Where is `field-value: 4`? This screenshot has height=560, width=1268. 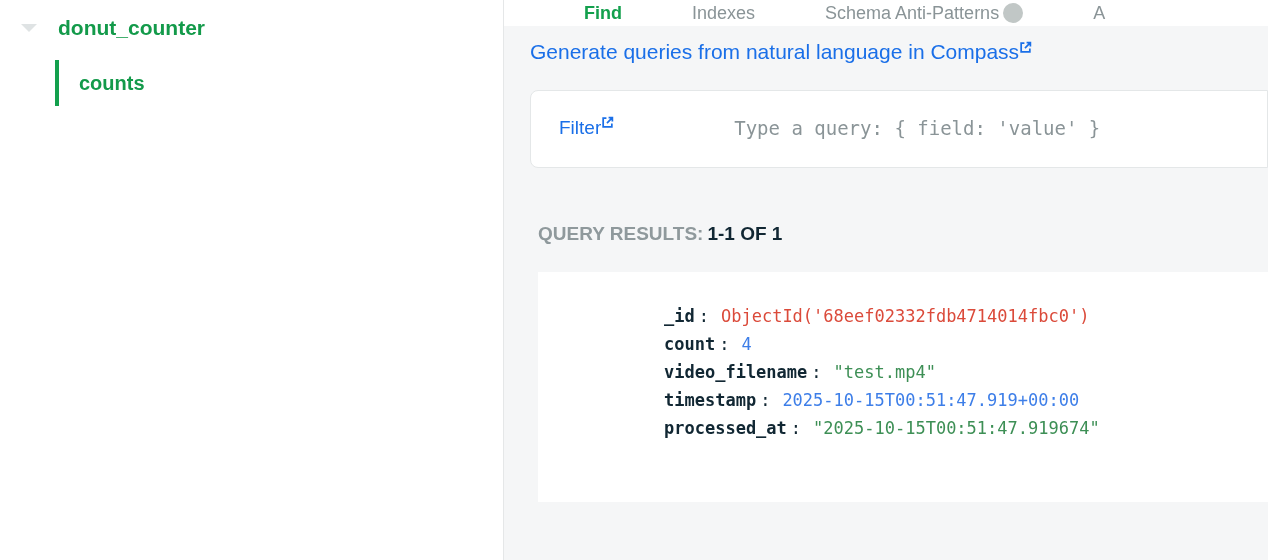
field-value: 4 is located at coordinates (746, 344).